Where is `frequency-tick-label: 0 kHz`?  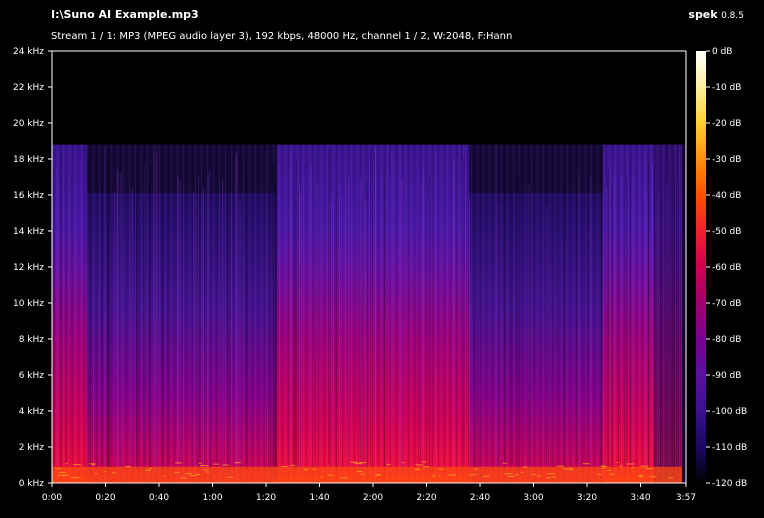 frequency-tick-label: 0 kHz is located at coordinates (32, 484).